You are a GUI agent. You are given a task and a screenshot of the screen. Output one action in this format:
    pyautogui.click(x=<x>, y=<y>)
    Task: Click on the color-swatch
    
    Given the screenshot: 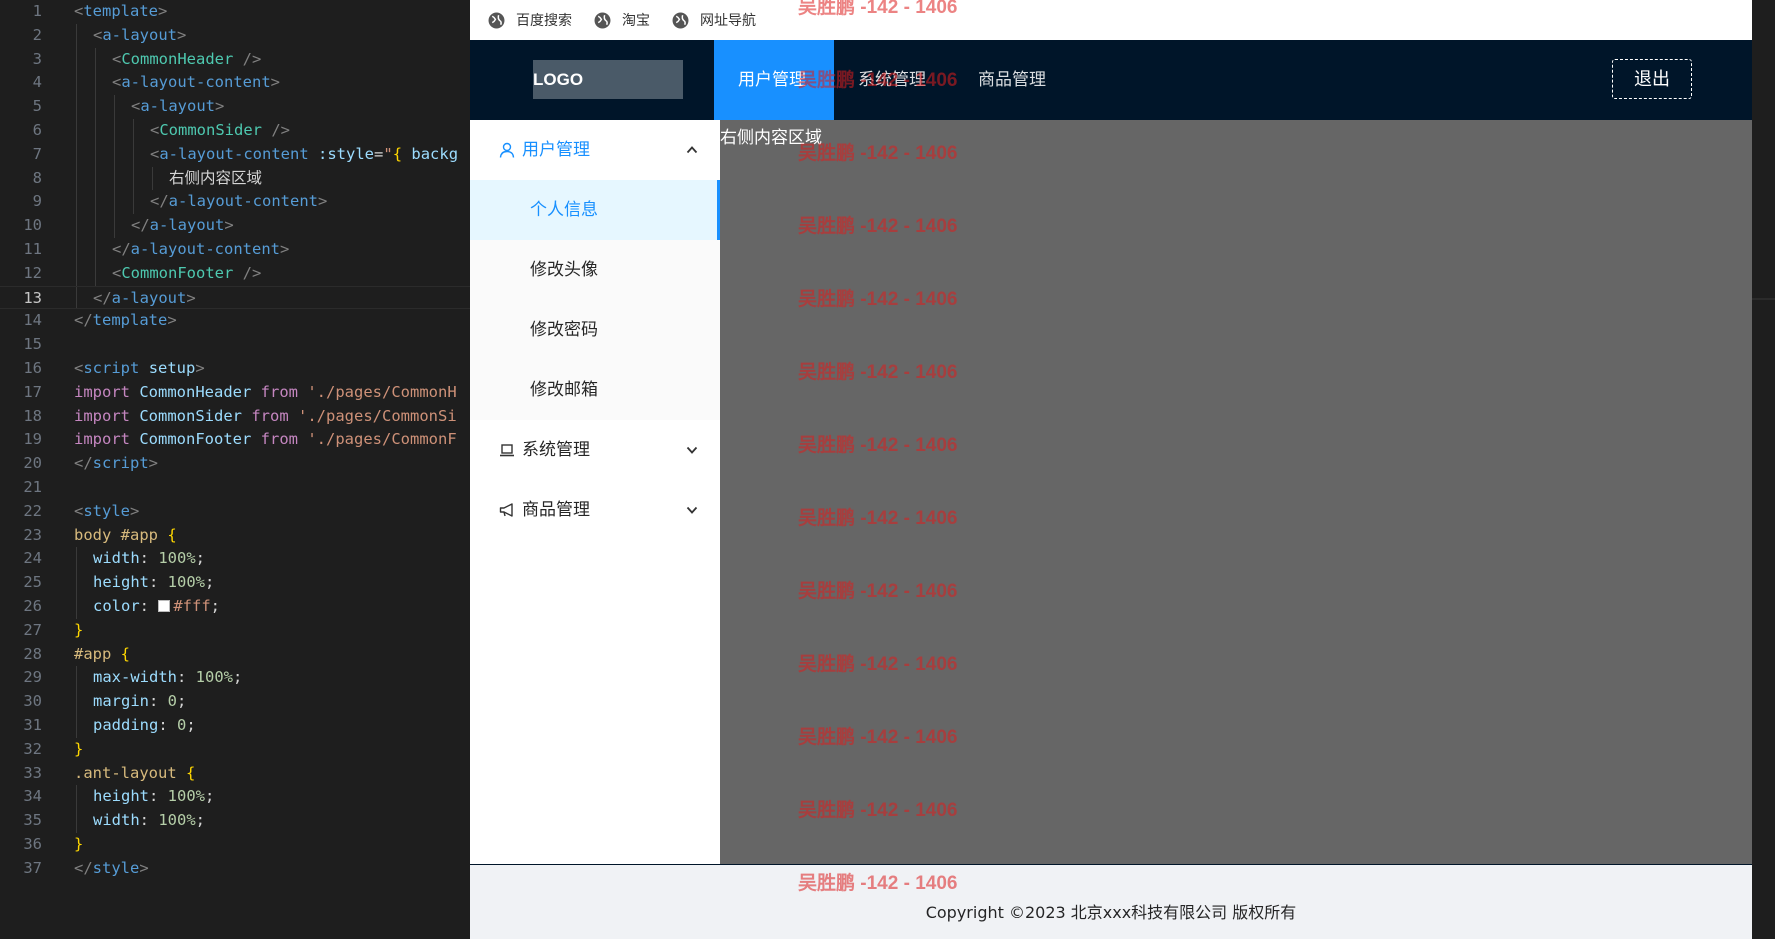 What is the action you would take?
    pyautogui.click(x=164, y=605)
    